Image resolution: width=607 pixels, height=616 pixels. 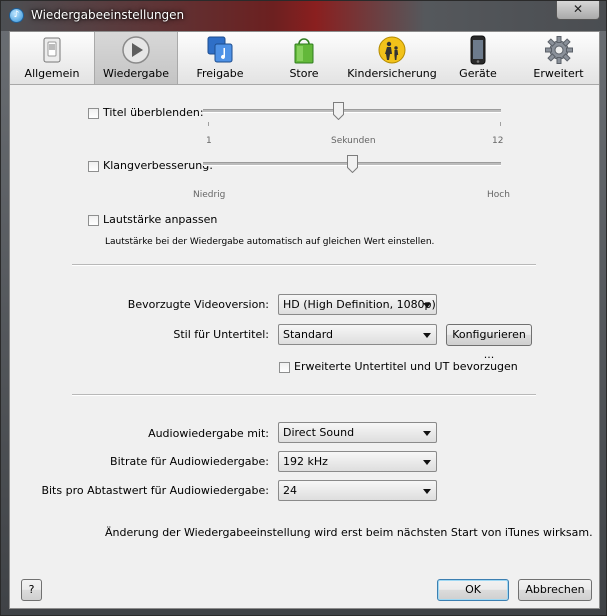 What do you see at coordinates (153, 112) in the screenshot?
I see `crossfade-label: Titel überblenden:` at bounding box center [153, 112].